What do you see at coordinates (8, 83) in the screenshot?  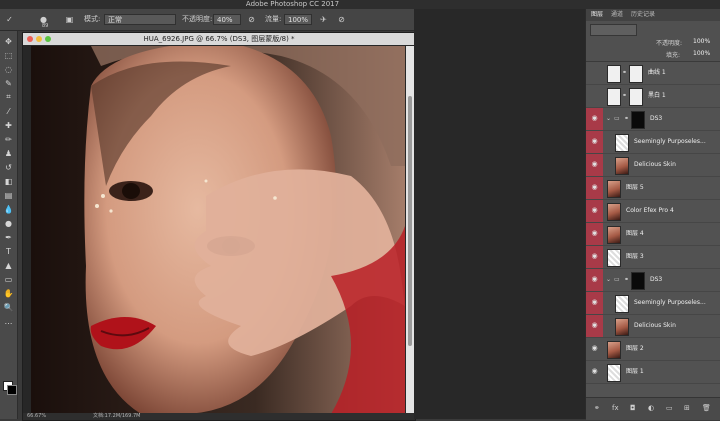 I see `quick-select-icon: ✎` at bounding box center [8, 83].